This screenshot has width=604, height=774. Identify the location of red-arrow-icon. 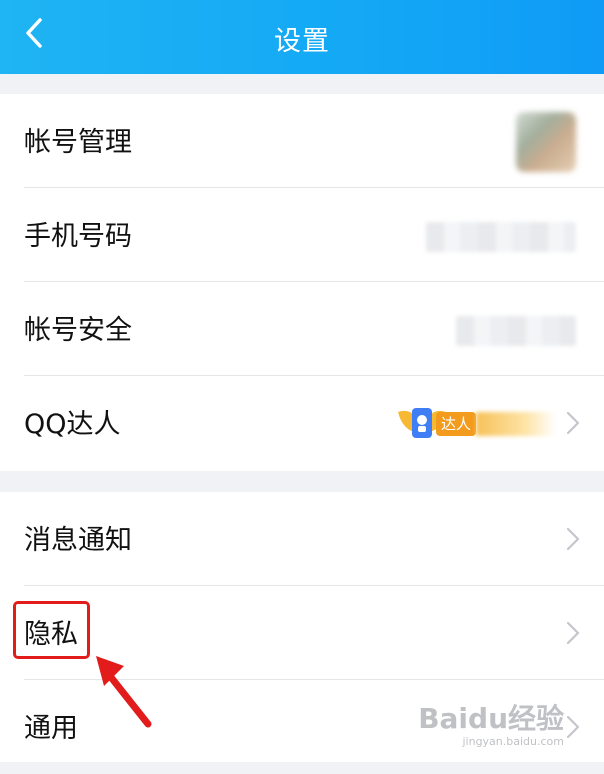
(124, 692).